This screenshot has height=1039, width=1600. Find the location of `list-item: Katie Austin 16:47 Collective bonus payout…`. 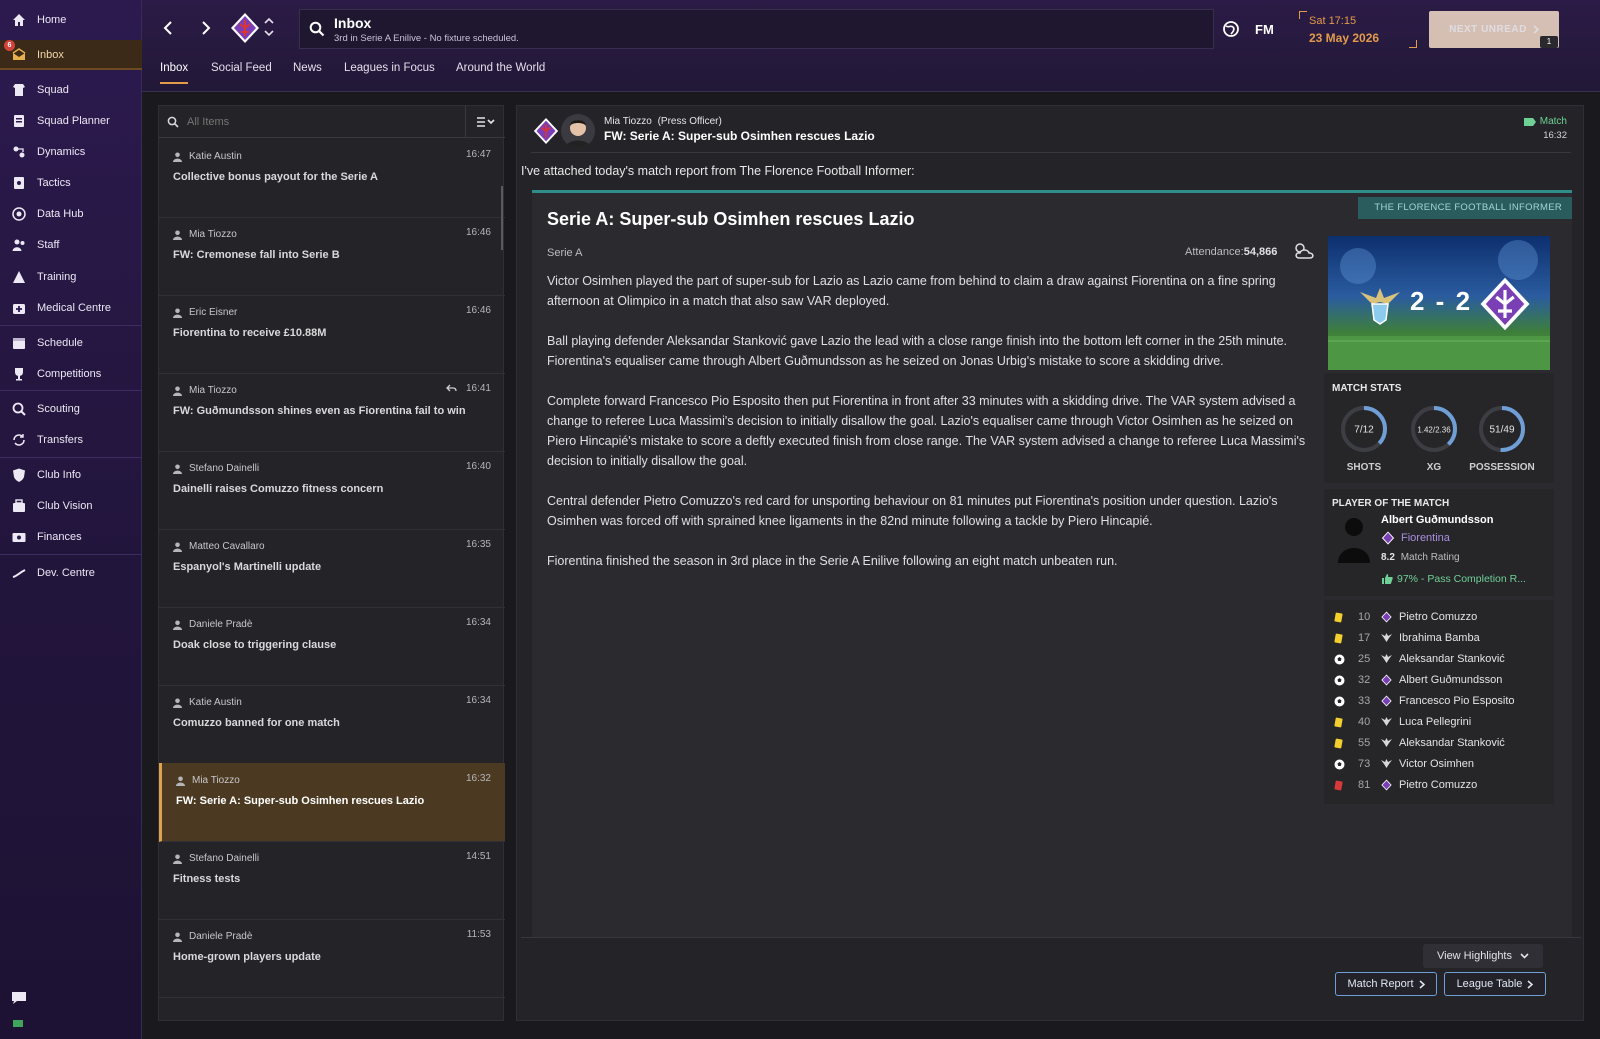

list-item: Katie Austin 16:47 Collective bonus payout… is located at coordinates (332, 178).